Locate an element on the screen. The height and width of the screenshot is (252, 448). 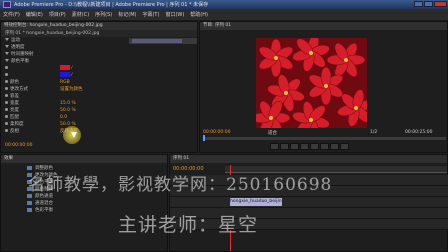
menu-item-7: 窗口(W) is located at coordinates (174, 14).